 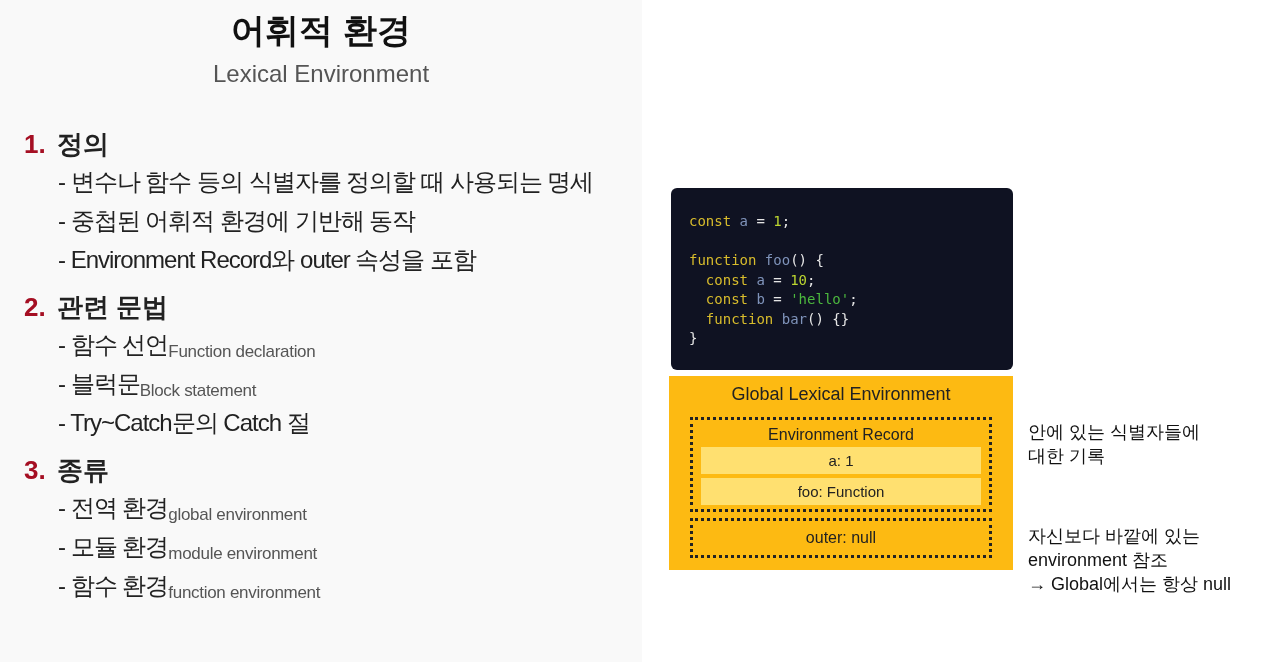 I want to click on list-item: - 변수나 함수 등의 식별자를 정의할 때 사용되는 명세, so click(x=326, y=182).